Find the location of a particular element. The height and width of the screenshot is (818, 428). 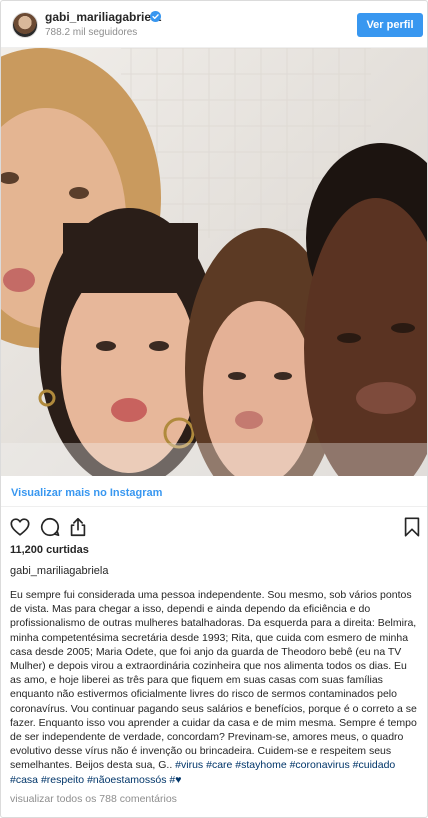

view-more-instagram-link: Visualizar mais no Instagram is located at coordinates (86, 493).